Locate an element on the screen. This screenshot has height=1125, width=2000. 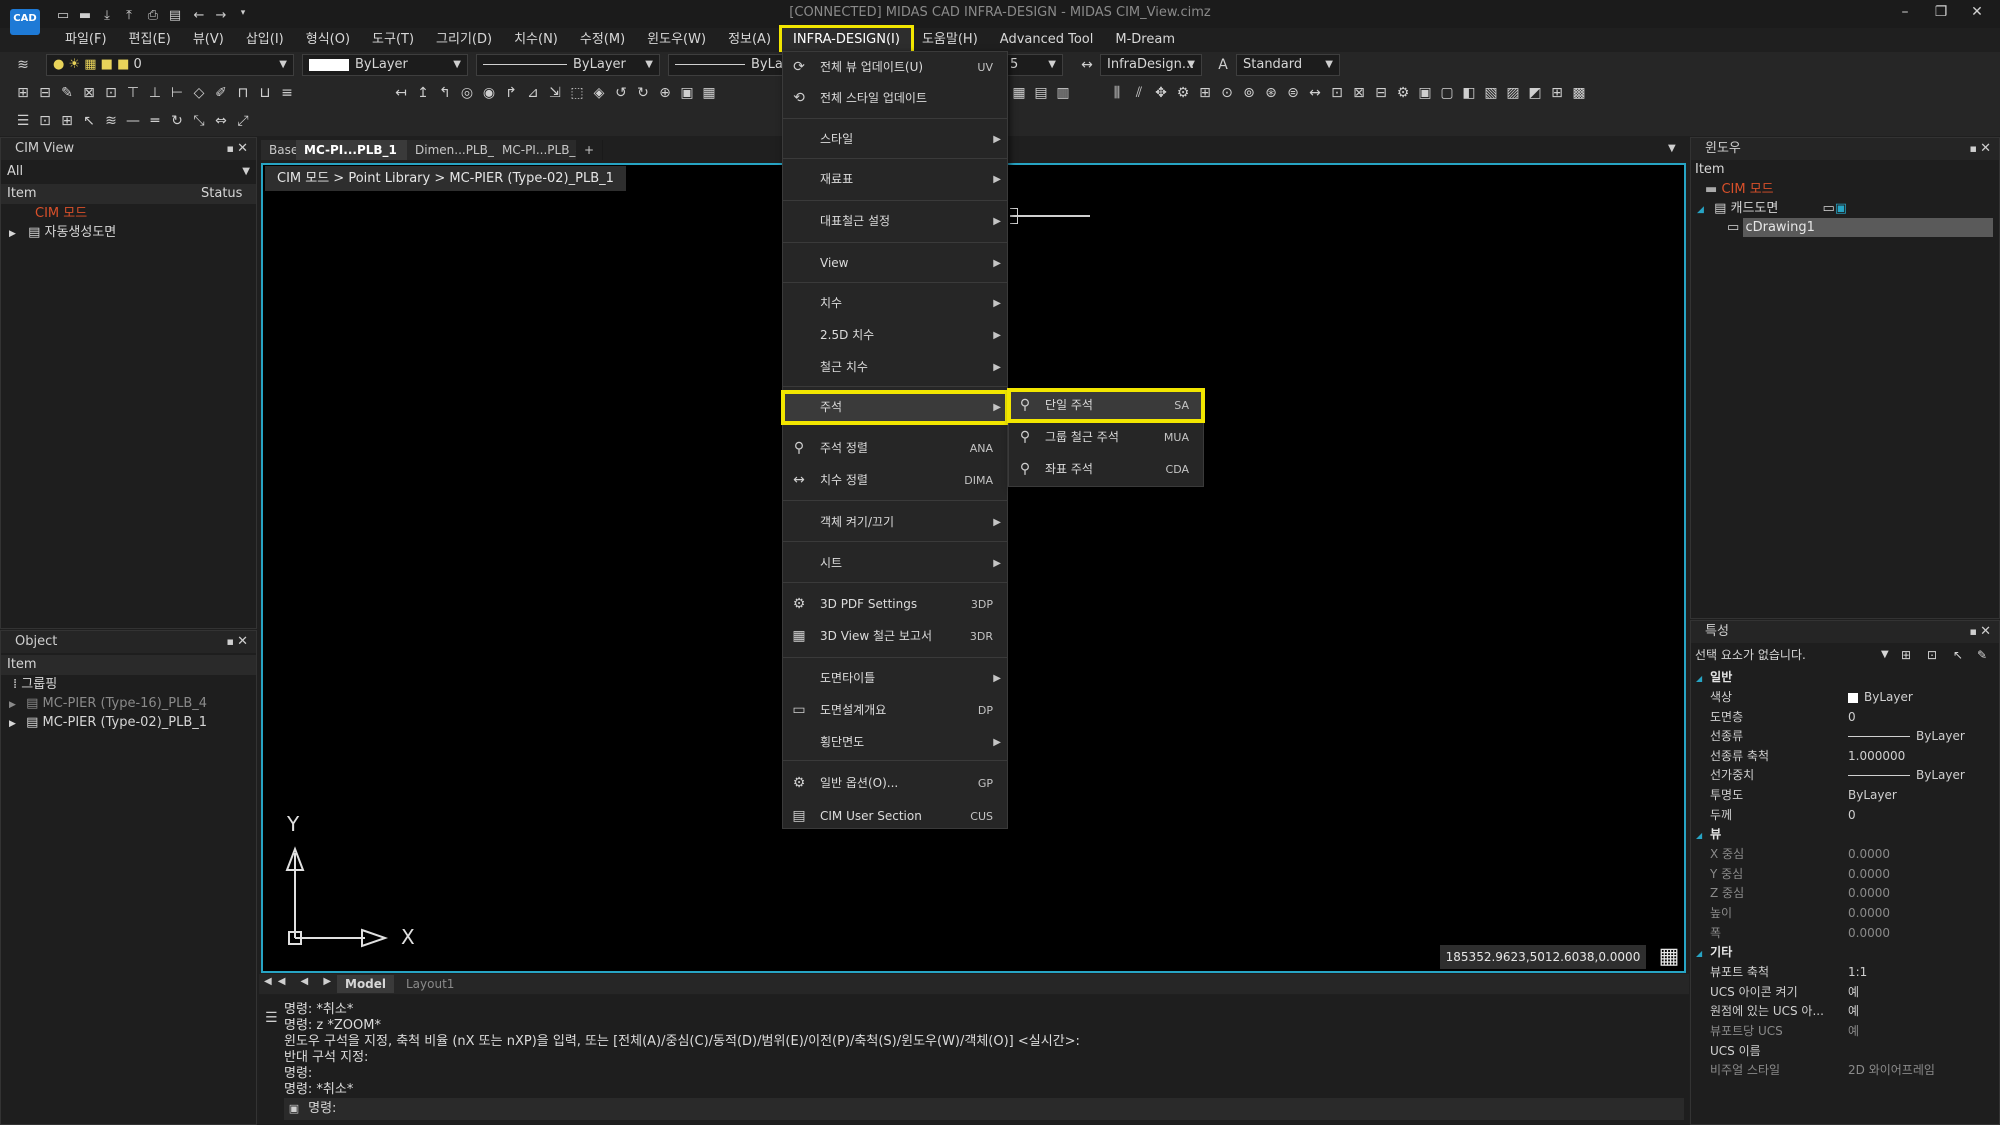
tool-icon: ↥ is located at coordinates (423, 93).